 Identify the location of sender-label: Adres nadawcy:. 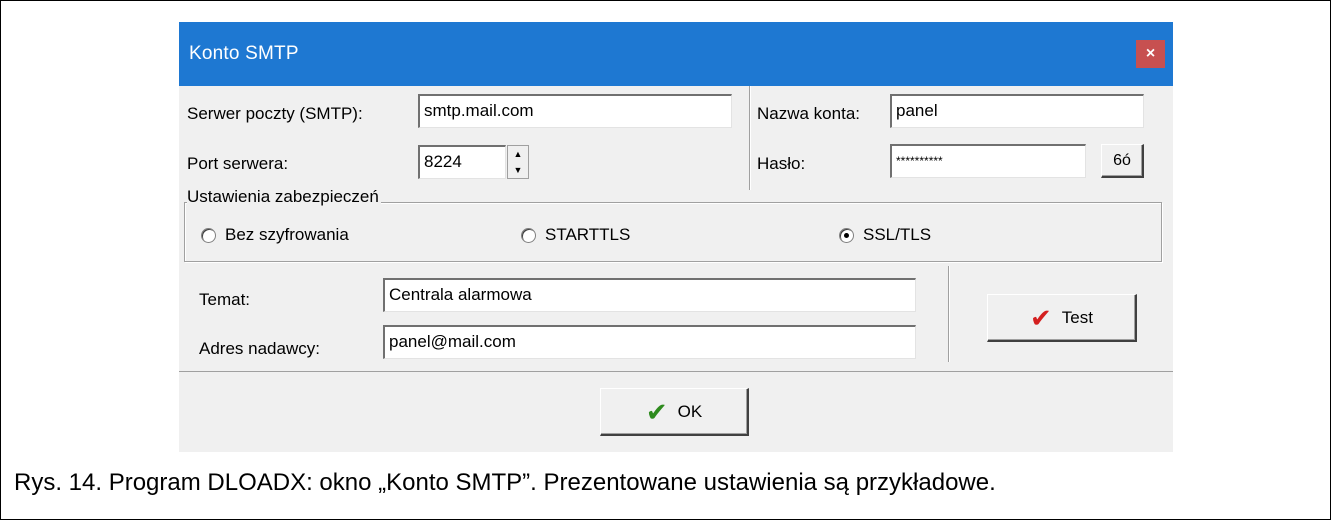
(259, 348).